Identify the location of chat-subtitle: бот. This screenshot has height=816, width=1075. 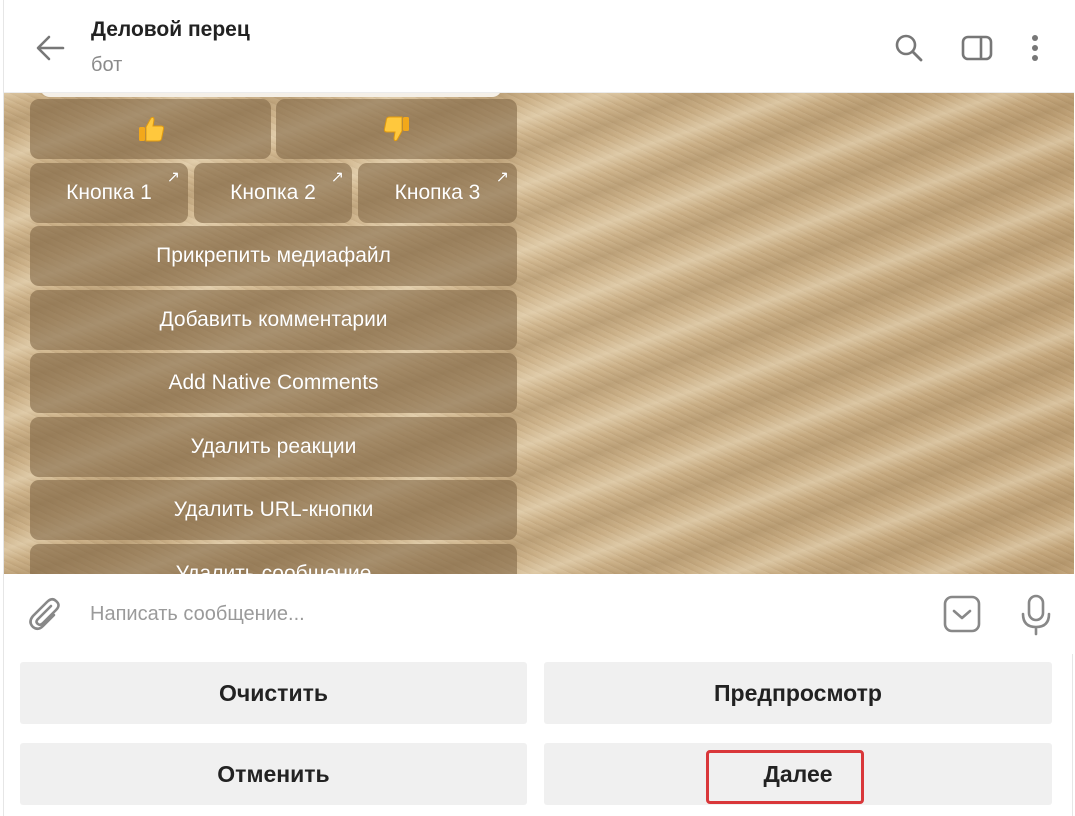
(107, 65).